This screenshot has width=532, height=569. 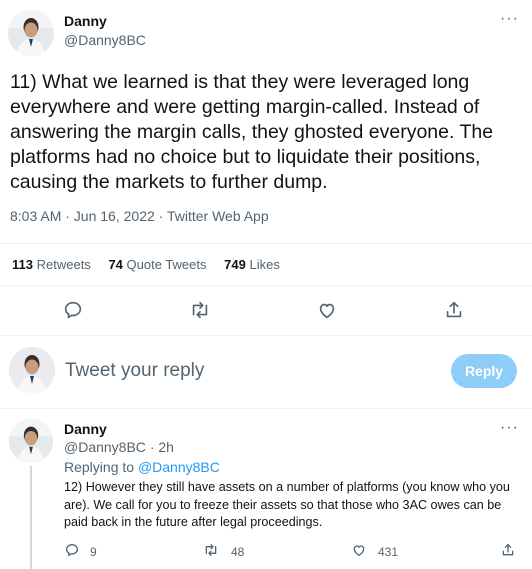 What do you see at coordinates (235, 264) in the screenshot?
I see `likes-count: 749` at bounding box center [235, 264].